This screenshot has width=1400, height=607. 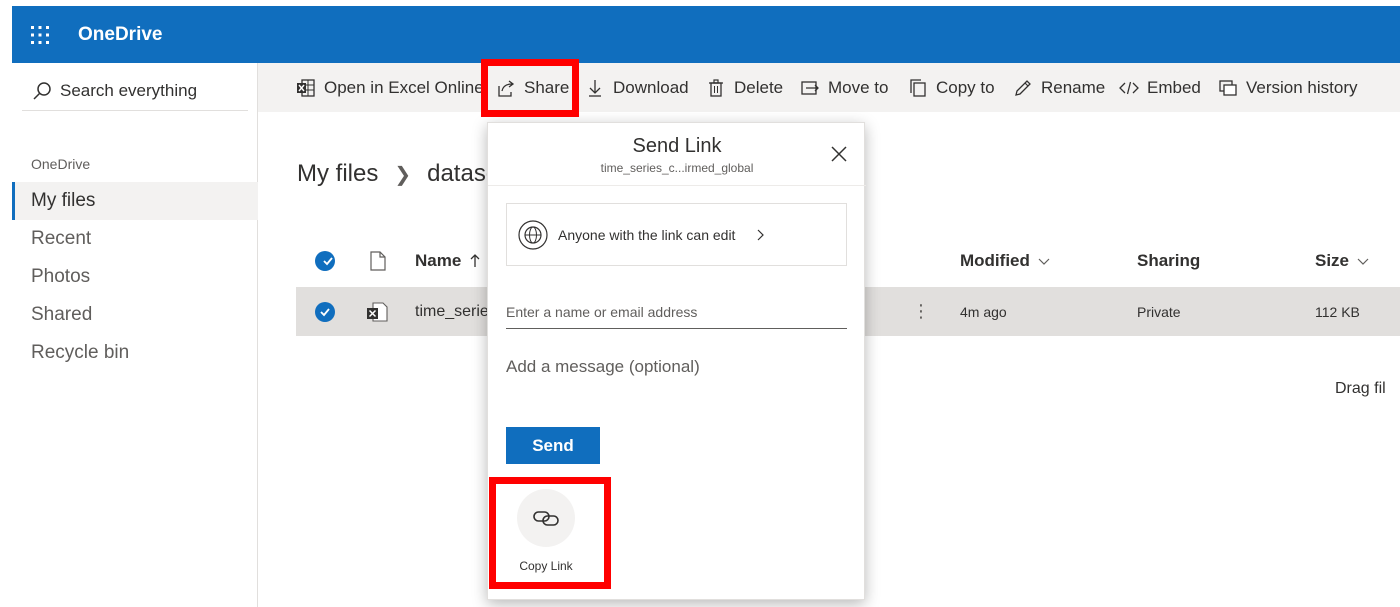 What do you see at coordinates (1332, 260) in the screenshot?
I see `column-size-label: Size` at bounding box center [1332, 260].